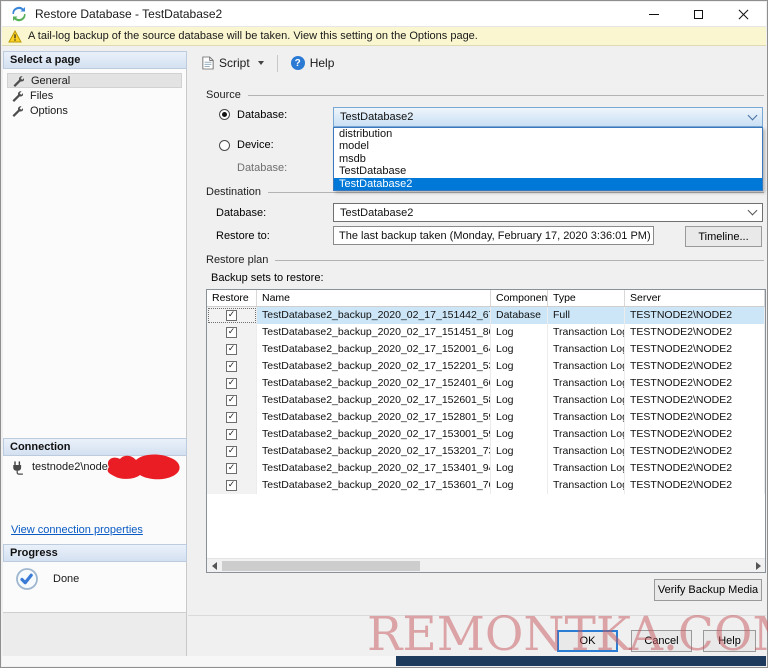 This screenshot has width=768, height=668. Describe the element at coordinates (548, 183) in the screenshot. I see `dropdown-option: TestDatabase2` at that location.